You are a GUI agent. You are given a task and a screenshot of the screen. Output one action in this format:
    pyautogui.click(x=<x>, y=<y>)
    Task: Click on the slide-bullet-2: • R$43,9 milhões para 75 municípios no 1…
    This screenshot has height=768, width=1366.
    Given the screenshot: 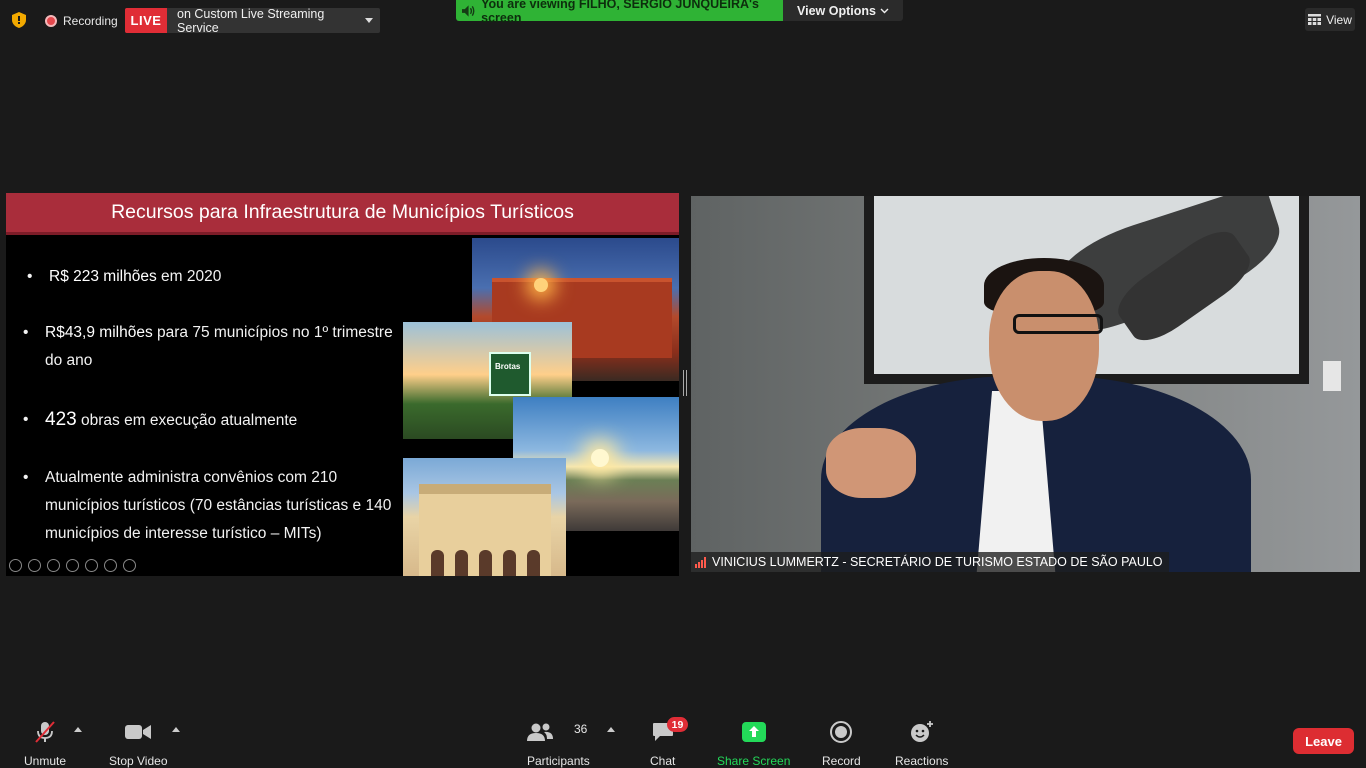 What is the action you would take?
    pyautogui.click(x=208, y=346)
    